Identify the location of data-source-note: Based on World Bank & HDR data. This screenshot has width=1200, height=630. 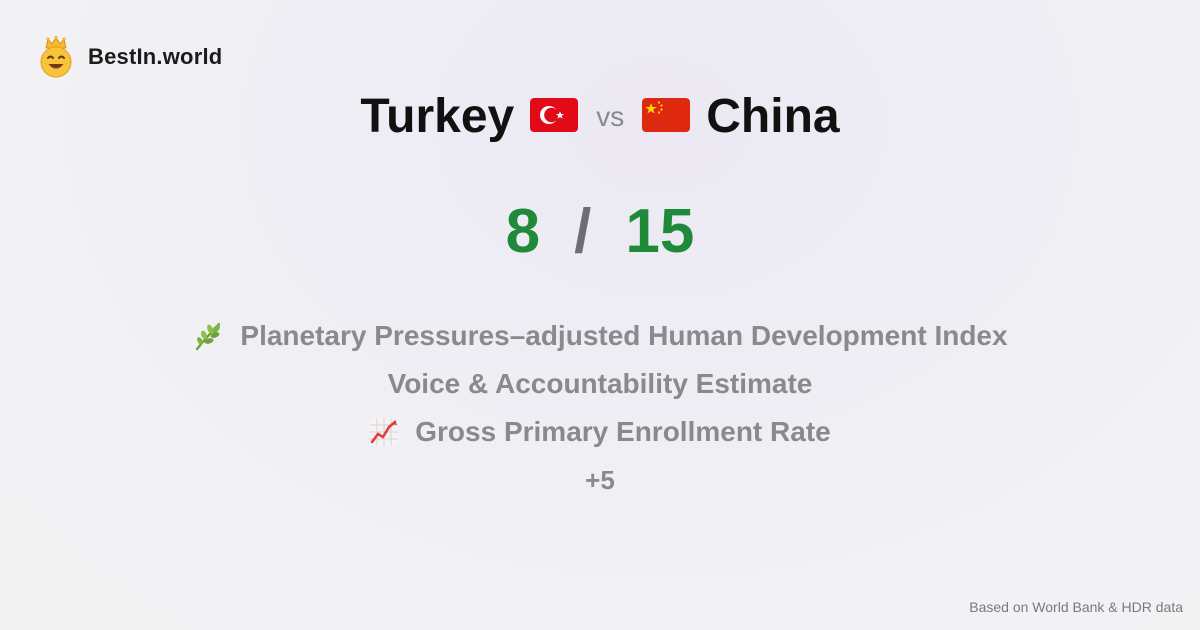
(1076, 607).